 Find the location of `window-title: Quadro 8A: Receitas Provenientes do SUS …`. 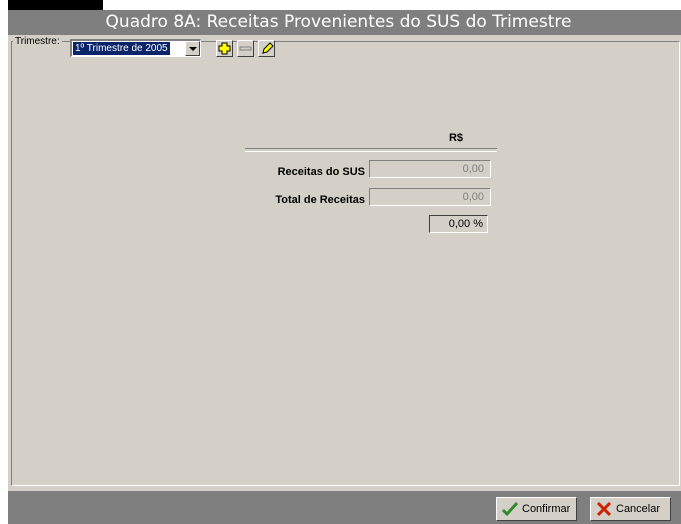

window-title: Quadro 8A: Receitas Provenientes do SUS … is located at coordinates (338, 22).